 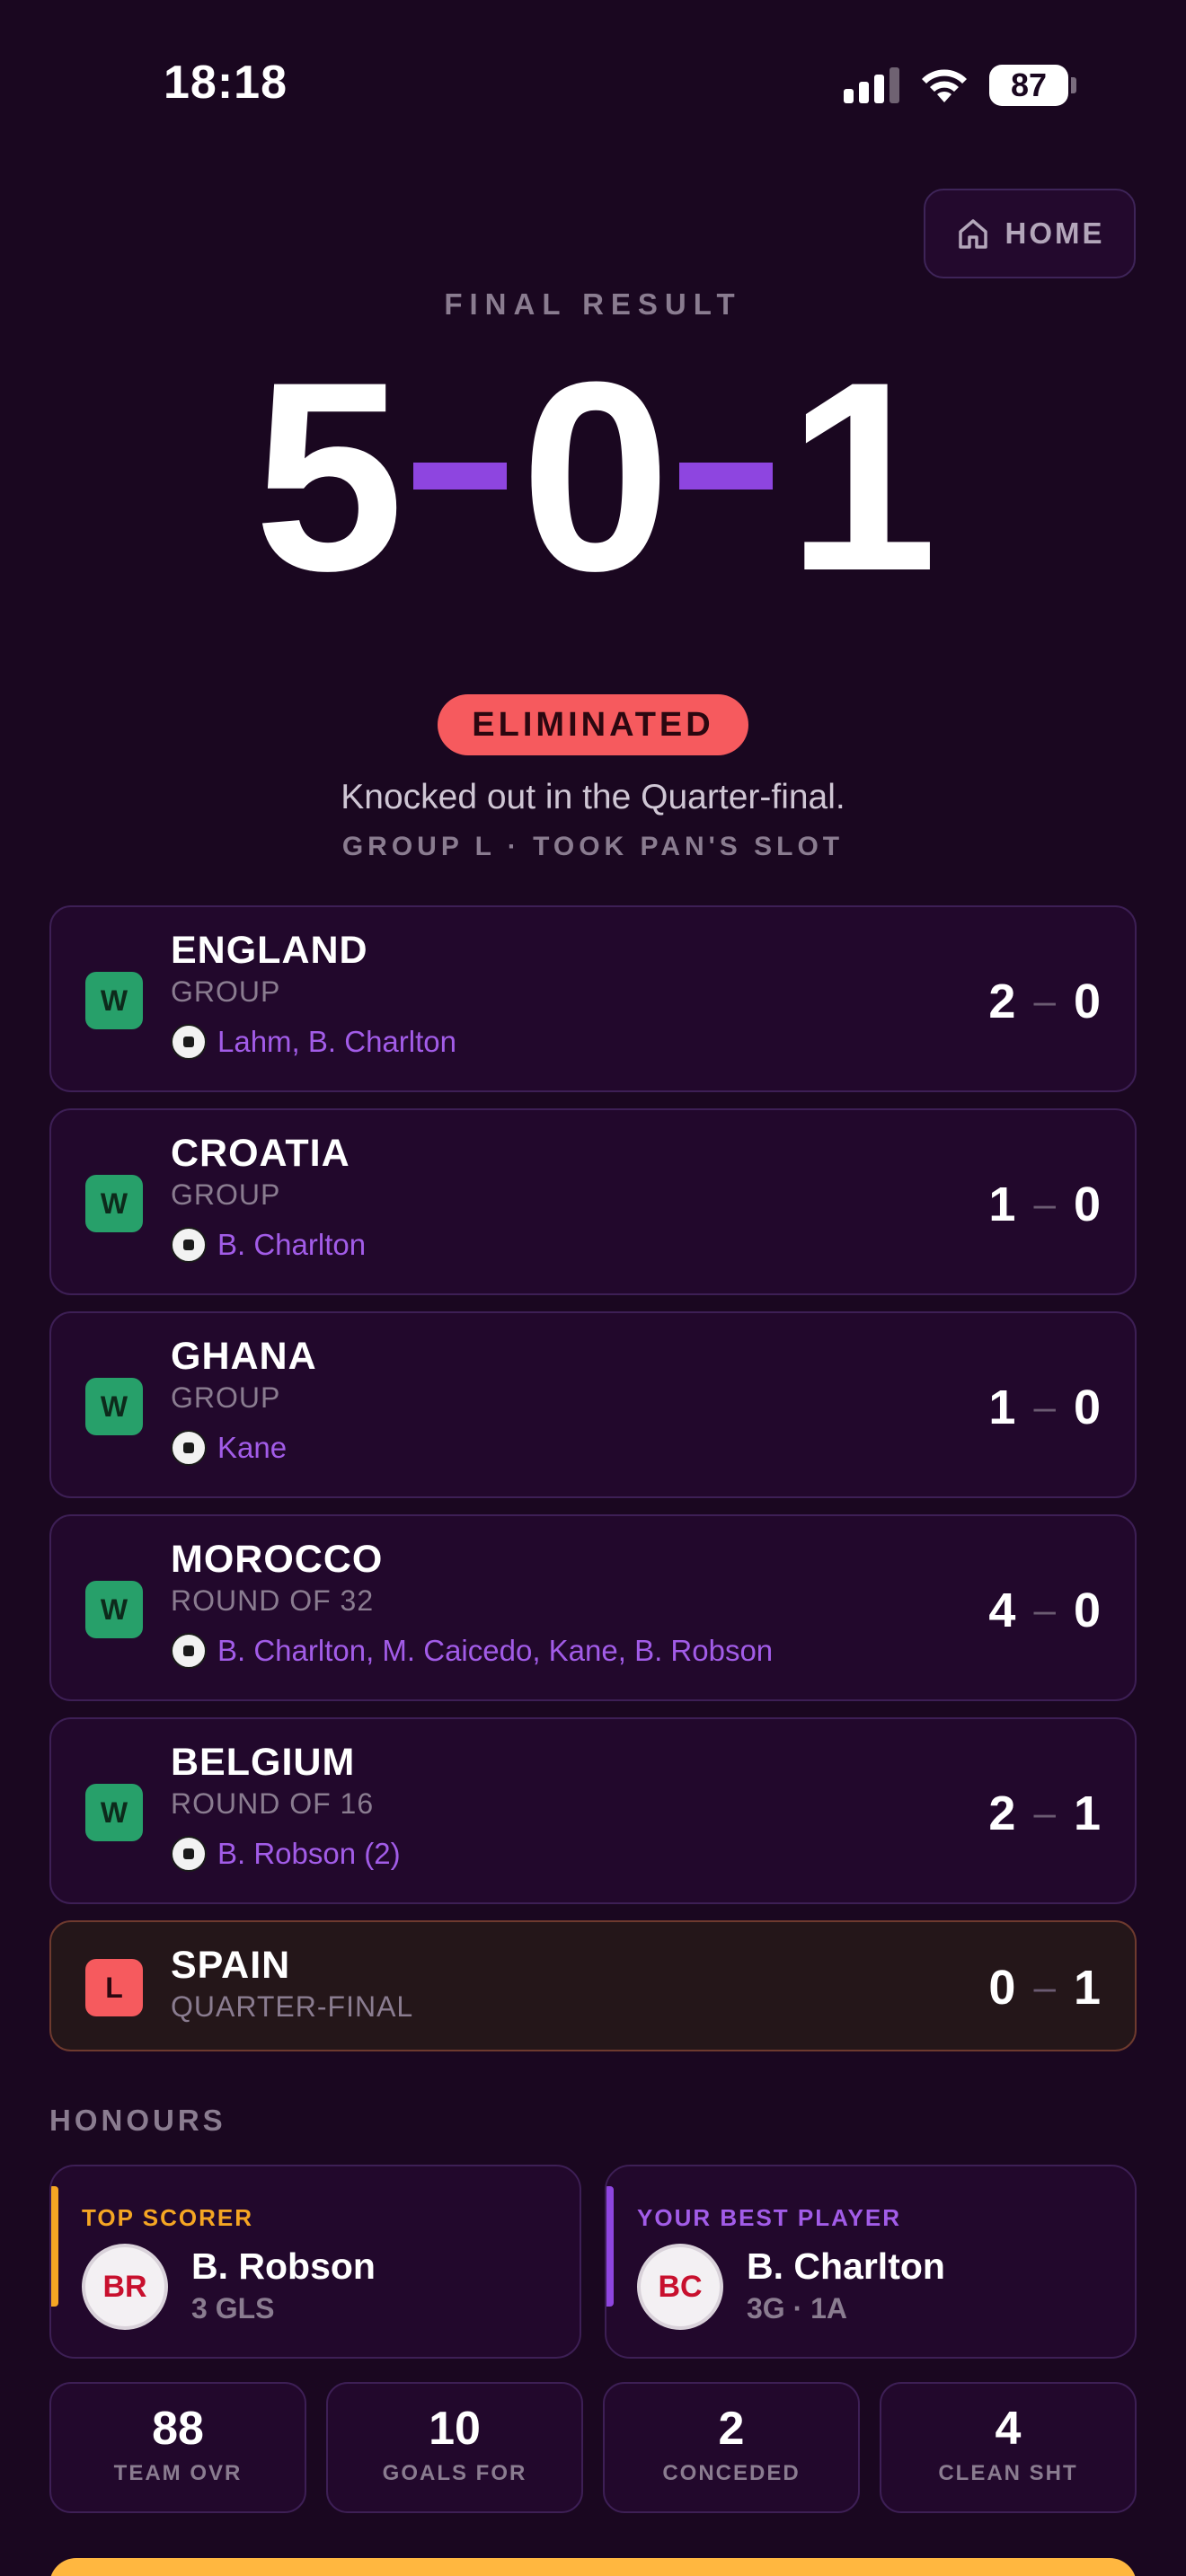 I want to click on stat-team-ovr: 88 TEAM OVR, so click(x=177, y=2447).